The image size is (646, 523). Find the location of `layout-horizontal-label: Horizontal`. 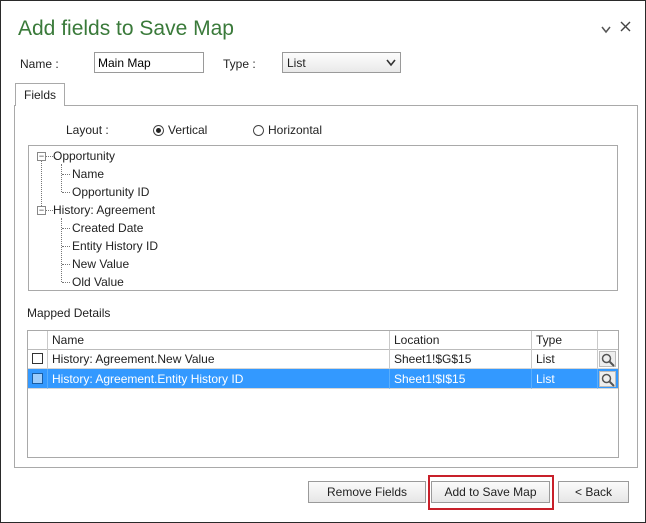

layout-horizontal-label: Horizontal is located at coordinates (295, 130).